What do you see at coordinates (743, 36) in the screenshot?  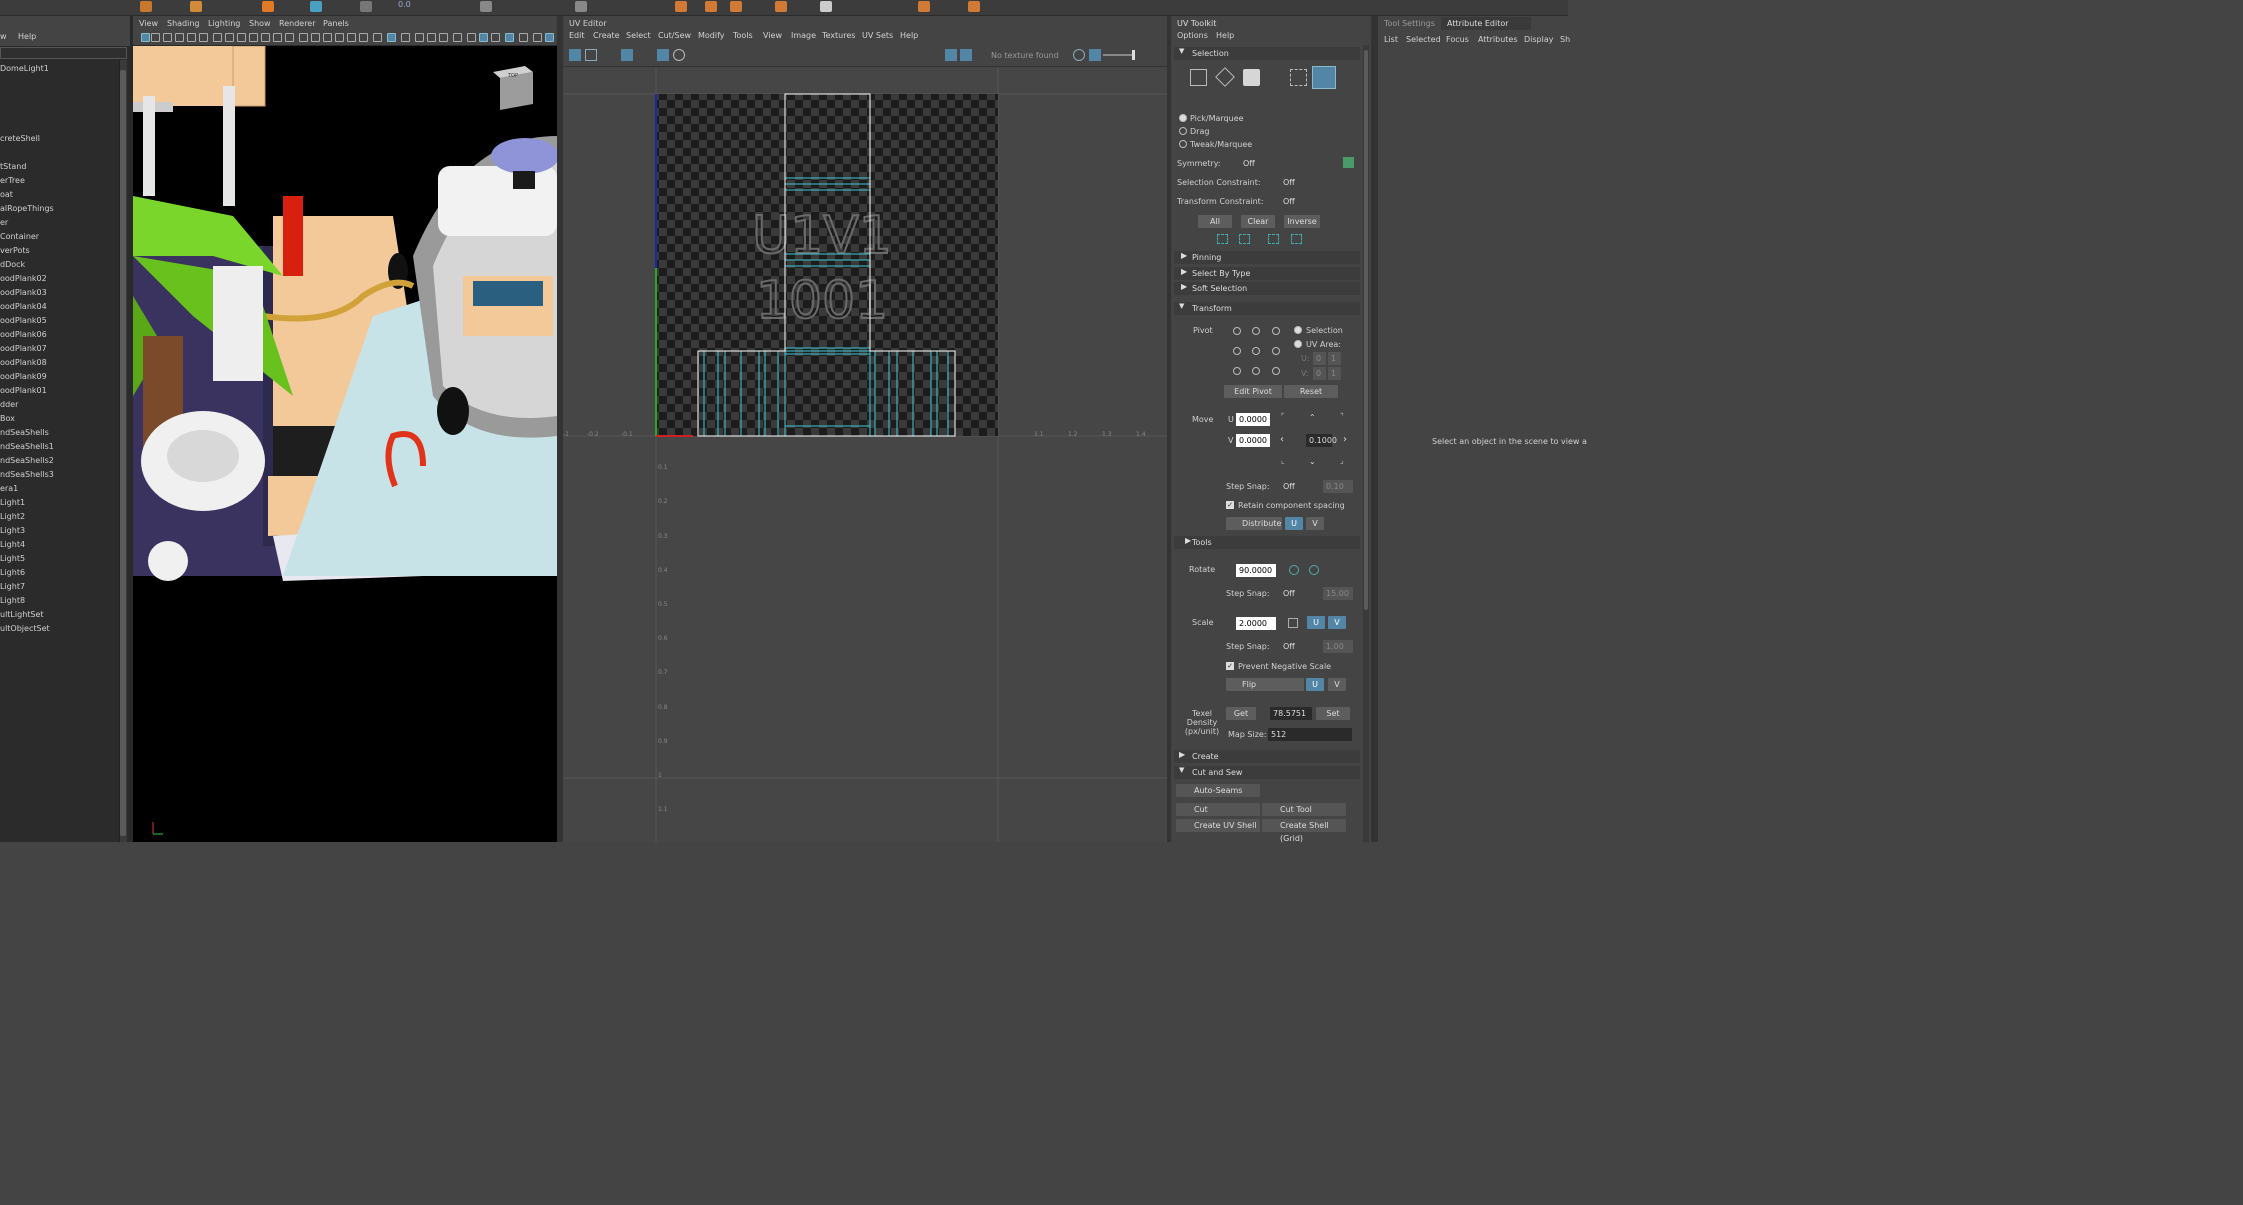 I see `uv-menu-tools: Tools` at bounding box center [743, 36].